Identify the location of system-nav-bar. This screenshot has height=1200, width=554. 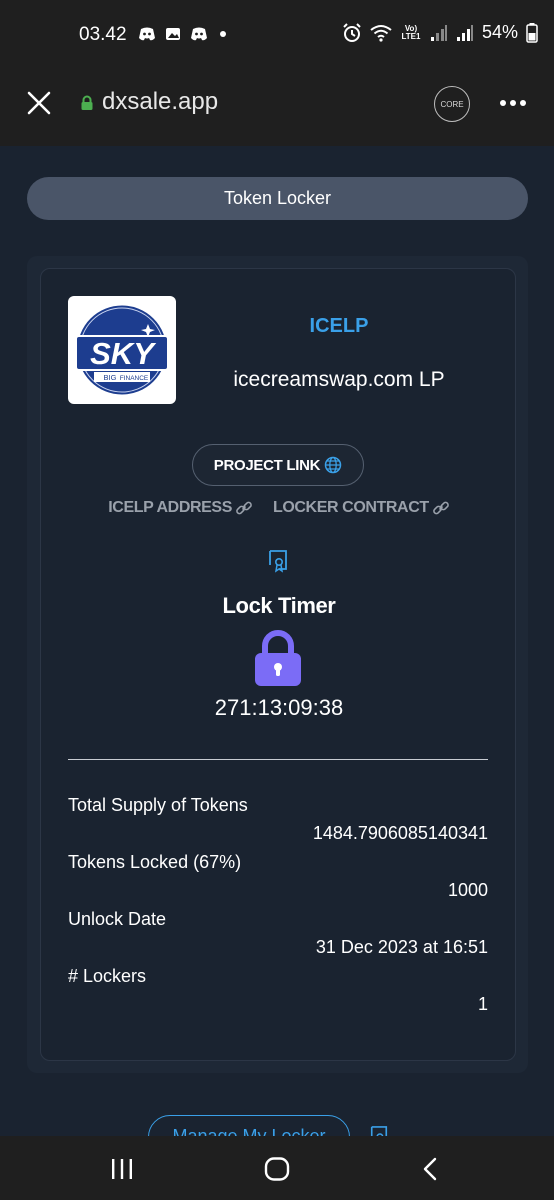
(277, 1168).